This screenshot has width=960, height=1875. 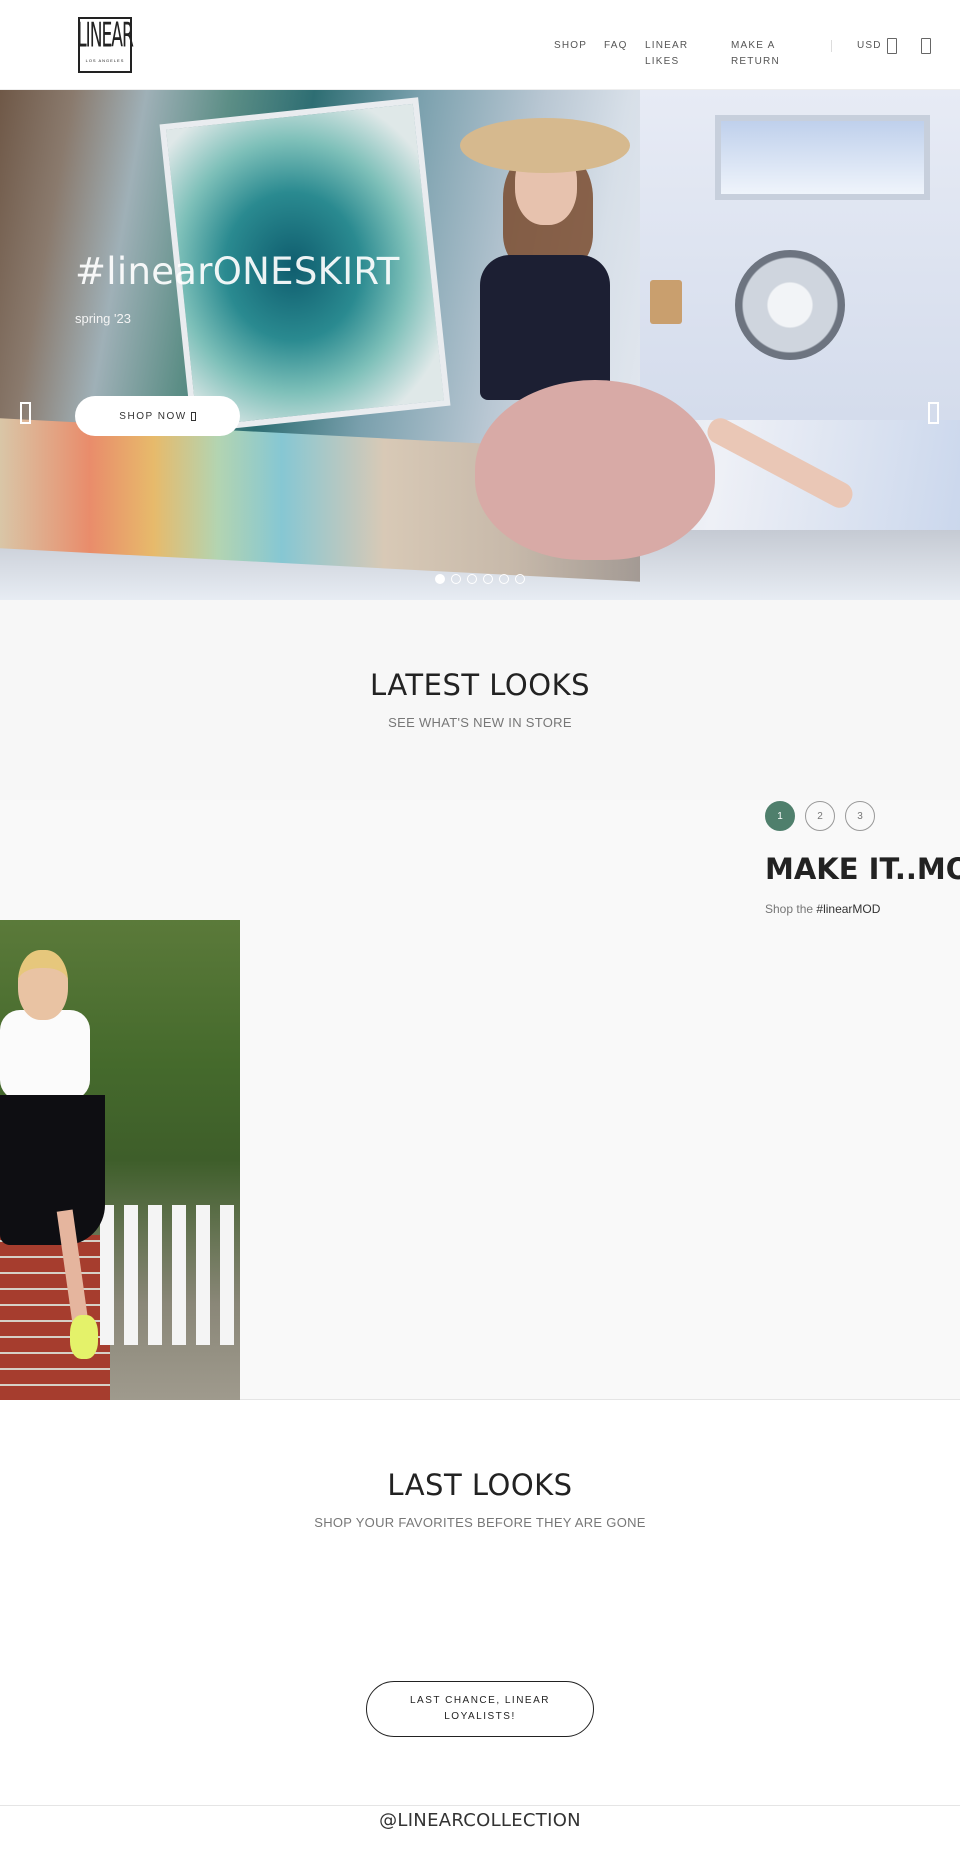 What do you see at coordinates (860, 816) in the screenshot?
I see `mod-page-3-button: 3` at bounding box center [860, 816].